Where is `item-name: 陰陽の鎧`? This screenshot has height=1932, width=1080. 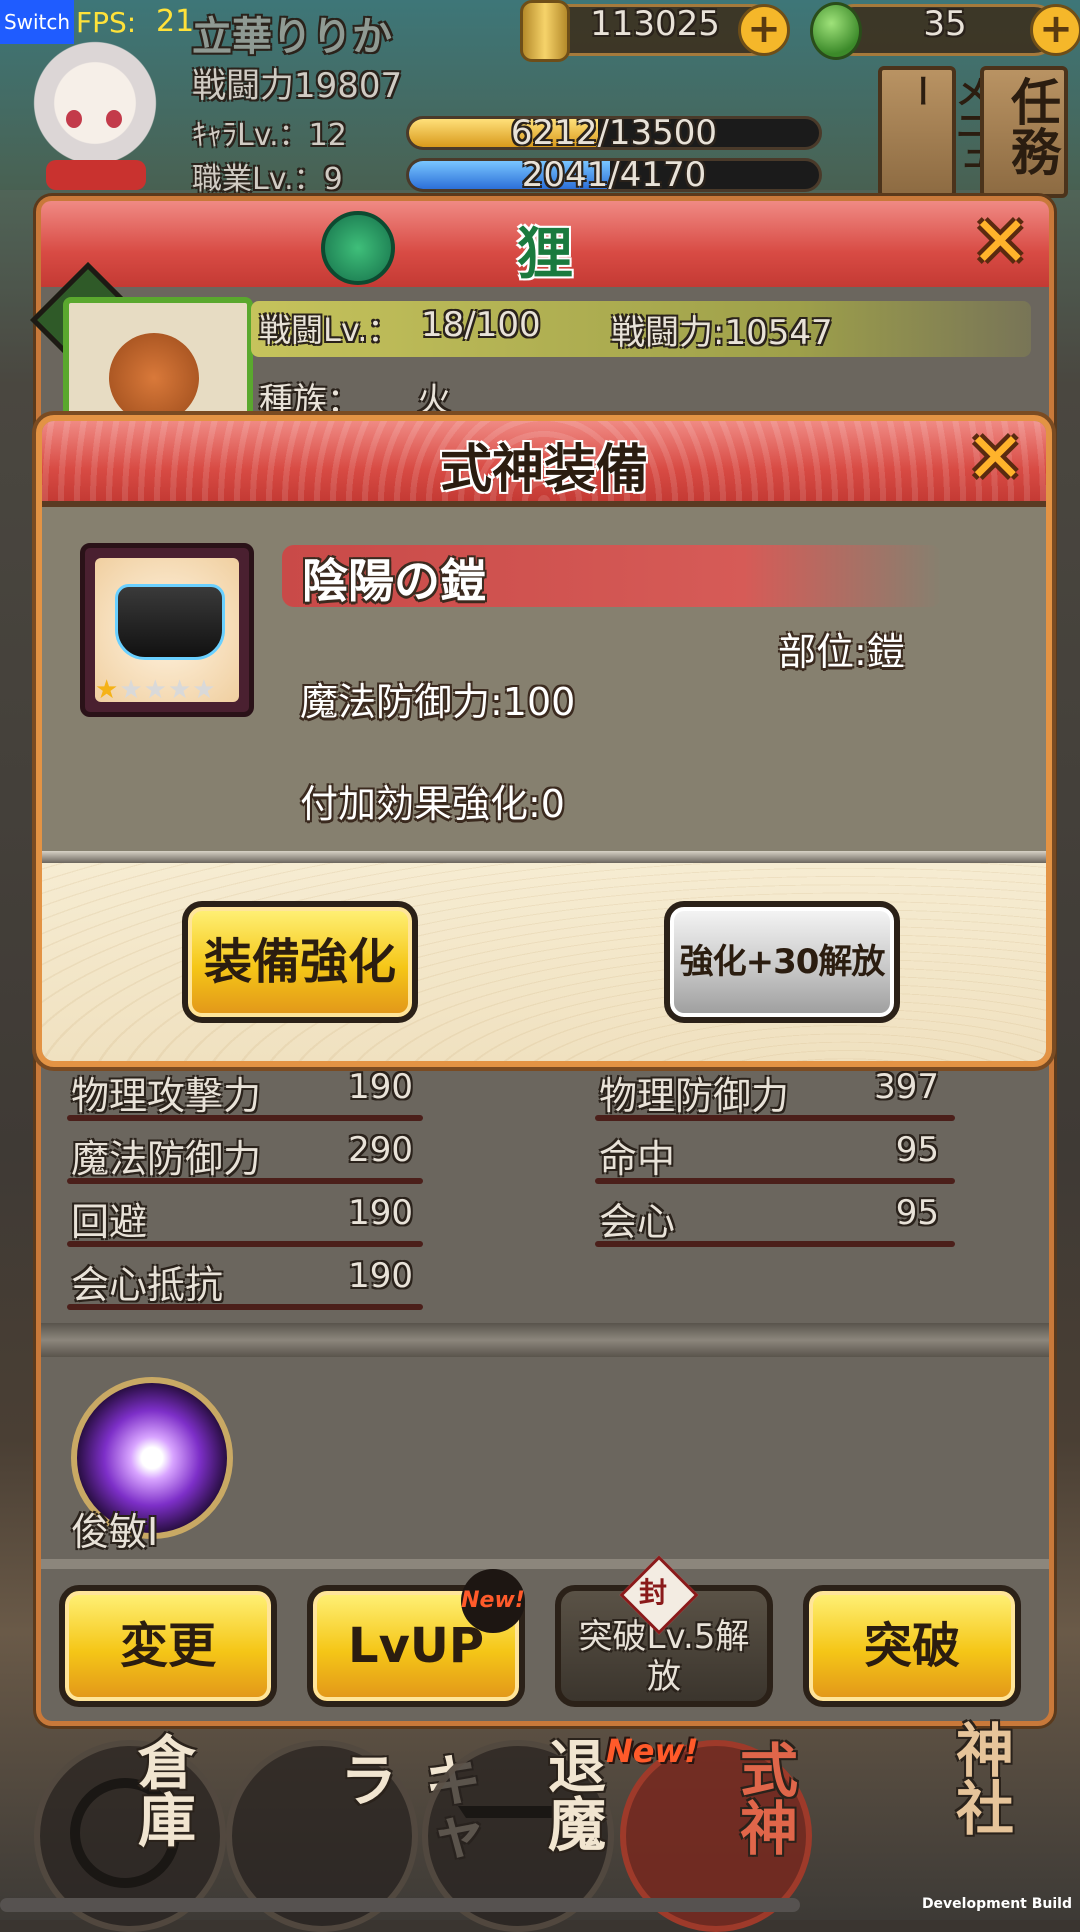
item-name: 陰陽の鎧 is located at coordinates (394, 581).